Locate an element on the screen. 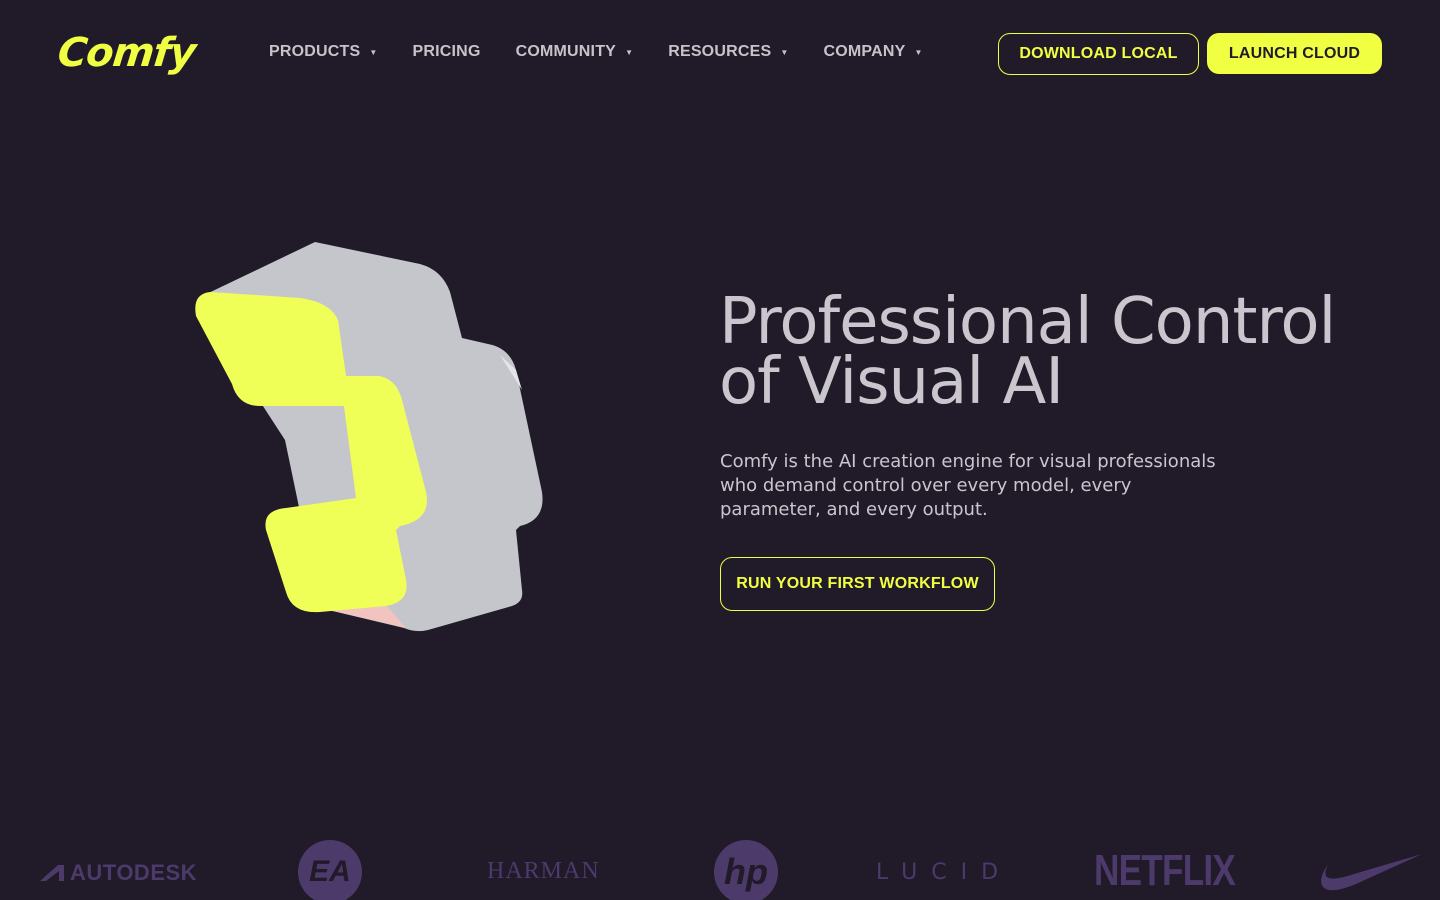 This screenshot has height=900, width=1440. comfy-logo: Comfy is located at coordinates (127, 53).